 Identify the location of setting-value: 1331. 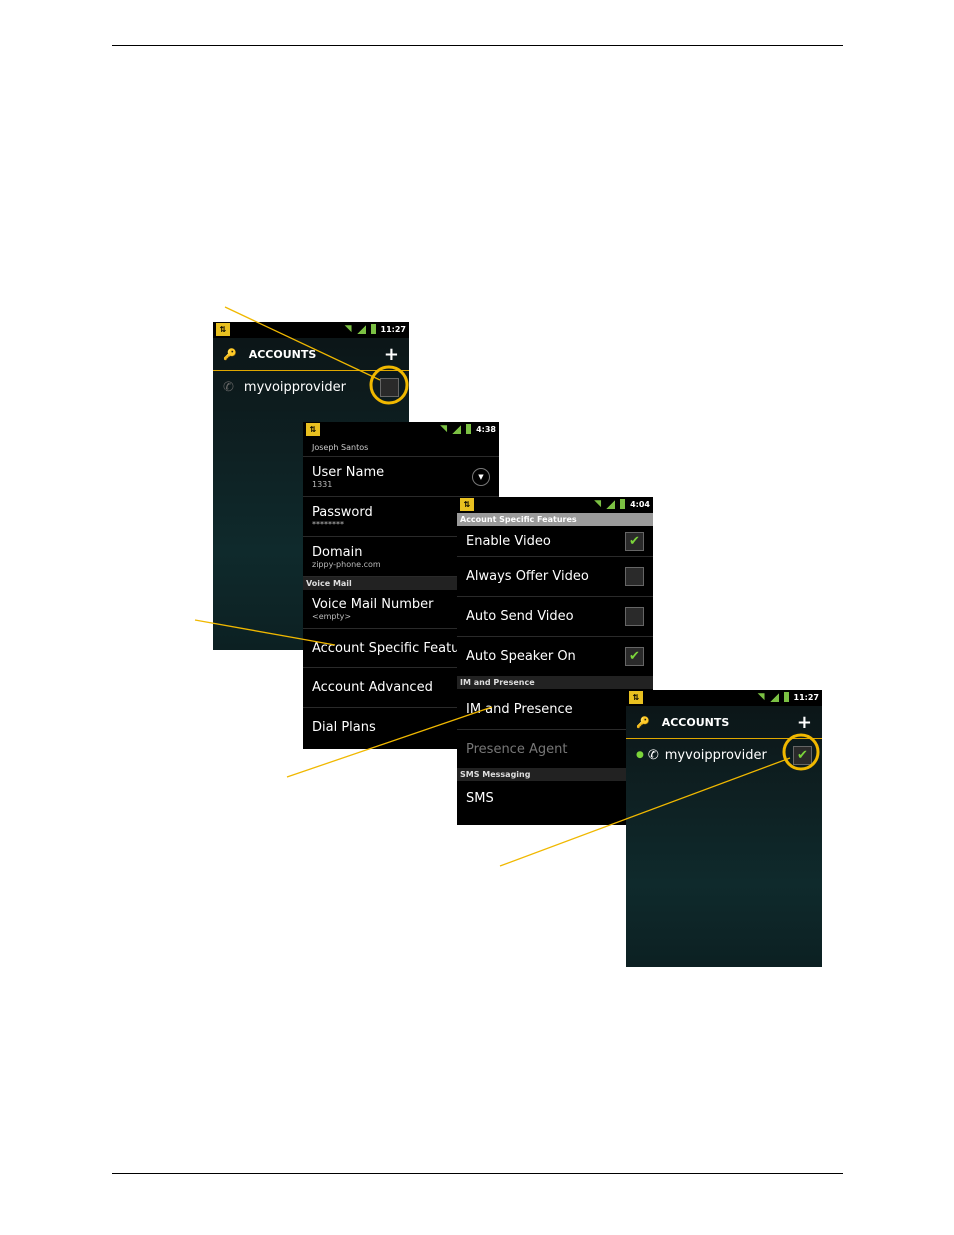
(322, 484).